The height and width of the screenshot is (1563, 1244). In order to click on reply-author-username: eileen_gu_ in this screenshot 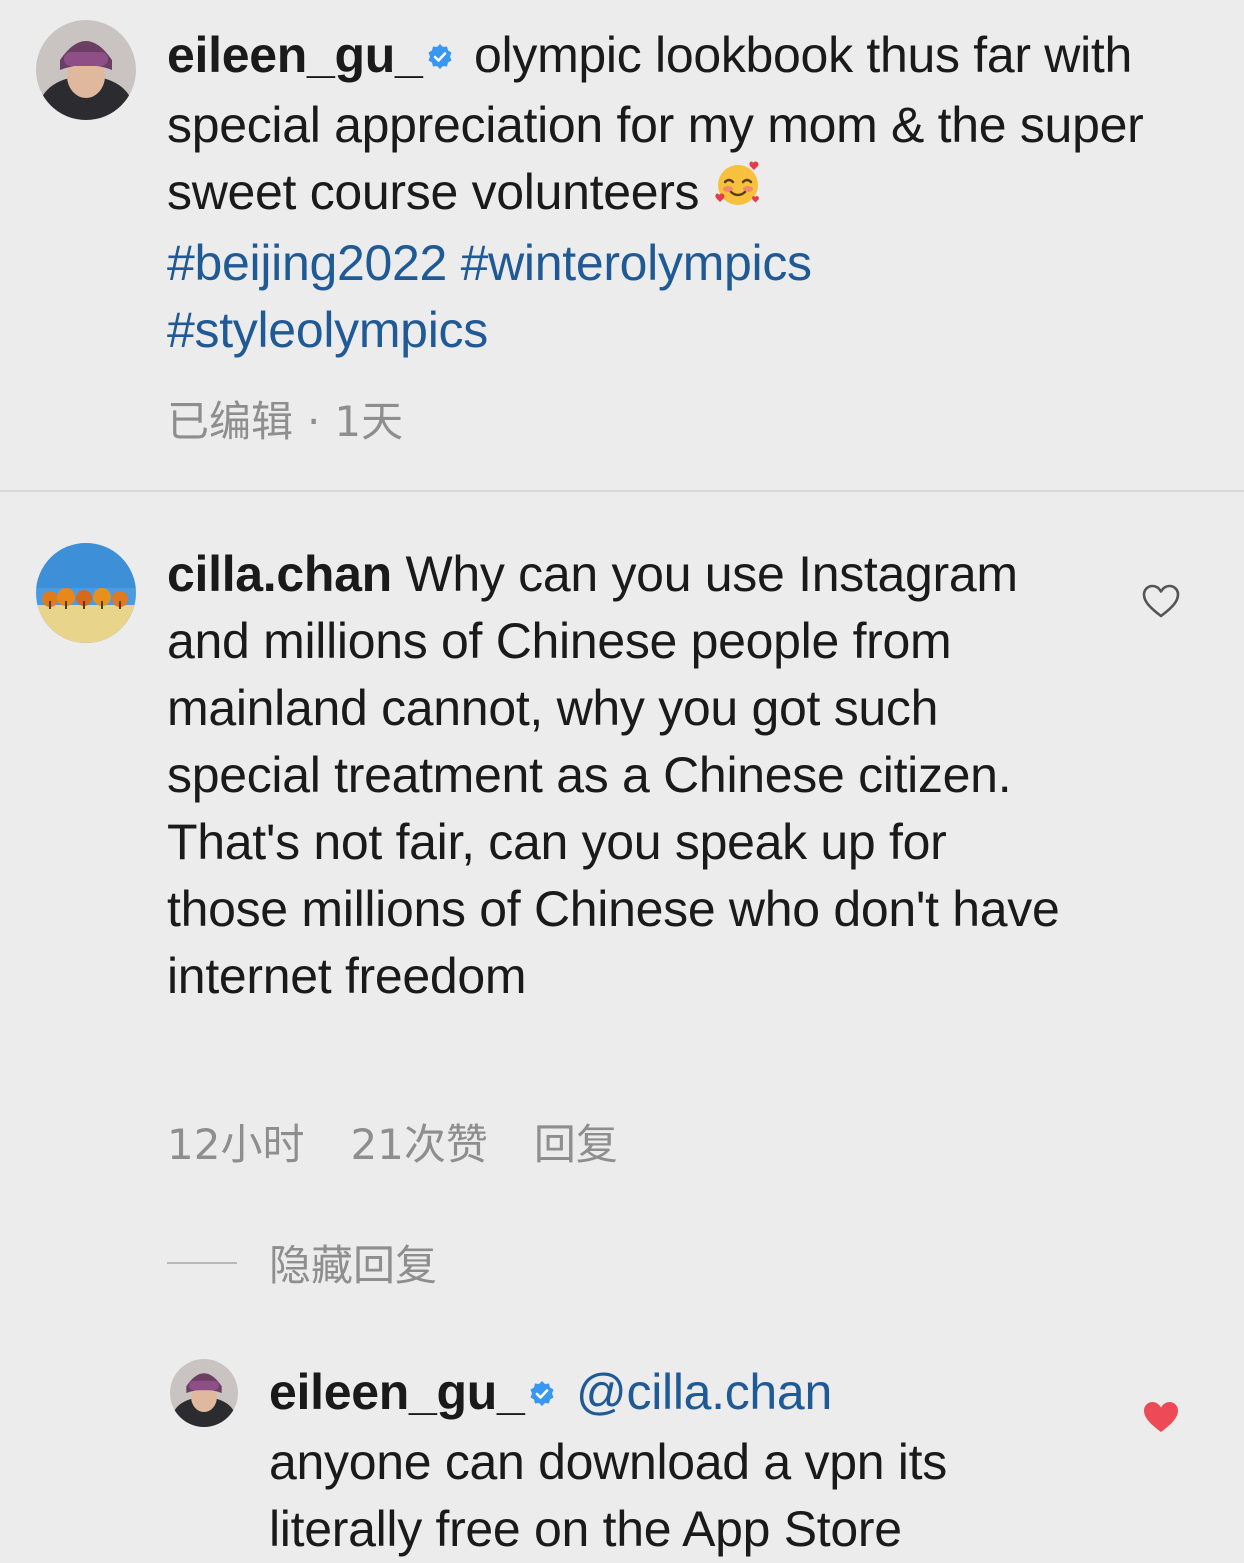, I will do `click(397, 1392)`.